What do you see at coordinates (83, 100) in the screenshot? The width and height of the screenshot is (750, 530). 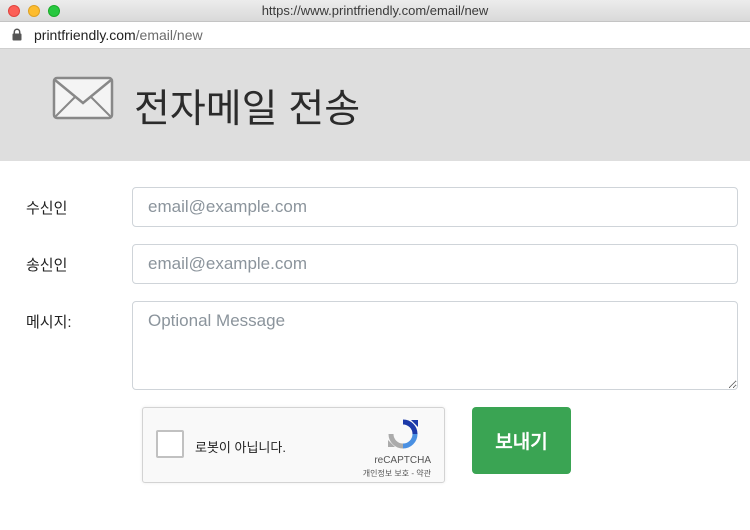 I see `envelope-icon` at bounding box center [83, 100].